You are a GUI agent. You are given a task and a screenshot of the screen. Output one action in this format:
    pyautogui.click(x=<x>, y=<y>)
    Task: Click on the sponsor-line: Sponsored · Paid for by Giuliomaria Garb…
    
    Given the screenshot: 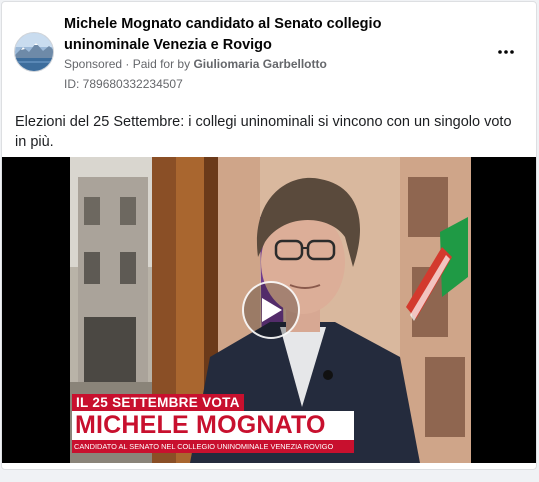 What is the action you would take?
    pyautogui.click(x=195, y=64)
    